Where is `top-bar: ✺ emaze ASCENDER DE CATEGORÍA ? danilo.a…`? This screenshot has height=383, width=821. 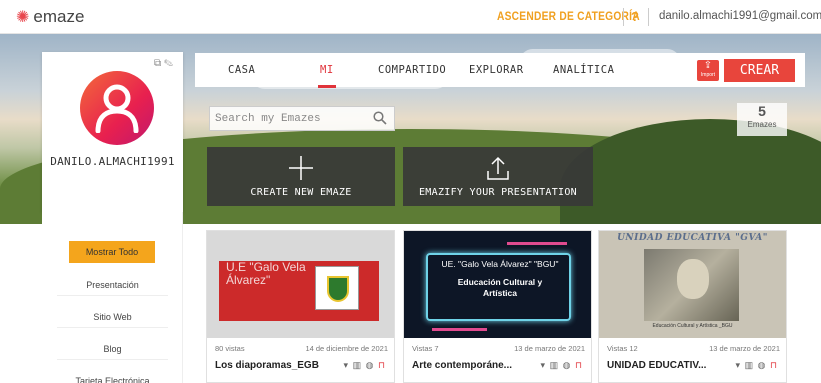
top-bar: ✺ emaze ASCENDER DE CATEGORÍA ? danilo.a… is located at coordinates (410, 17).